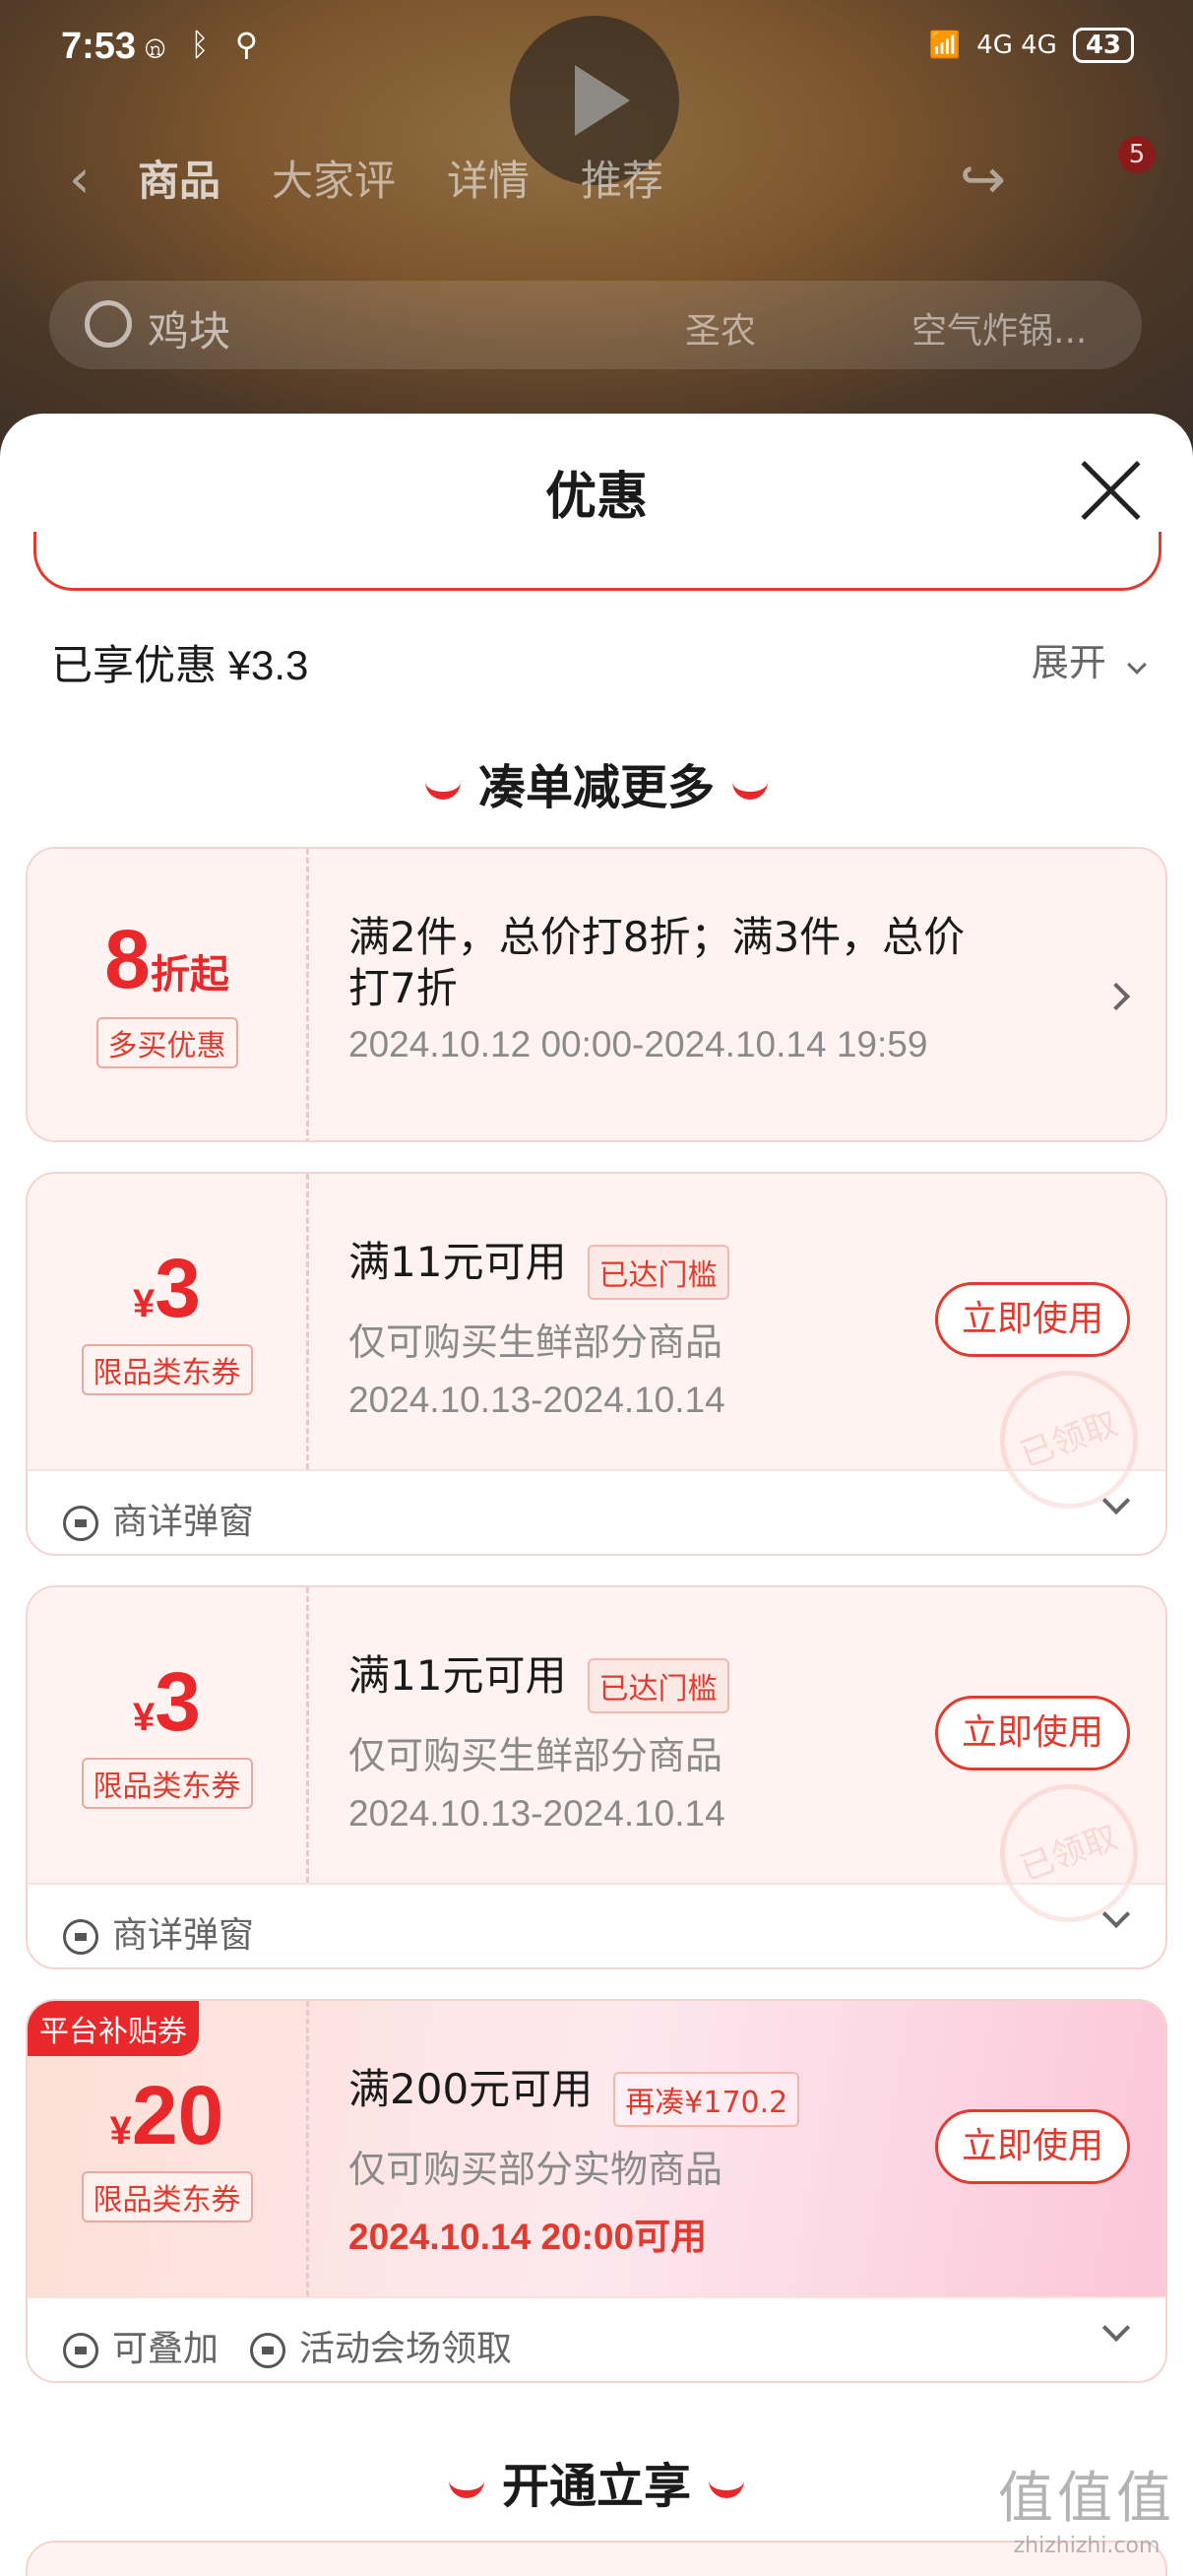 The image size is (1193, 2576). I want to click on tab-product: 商品, so click(179, 181).